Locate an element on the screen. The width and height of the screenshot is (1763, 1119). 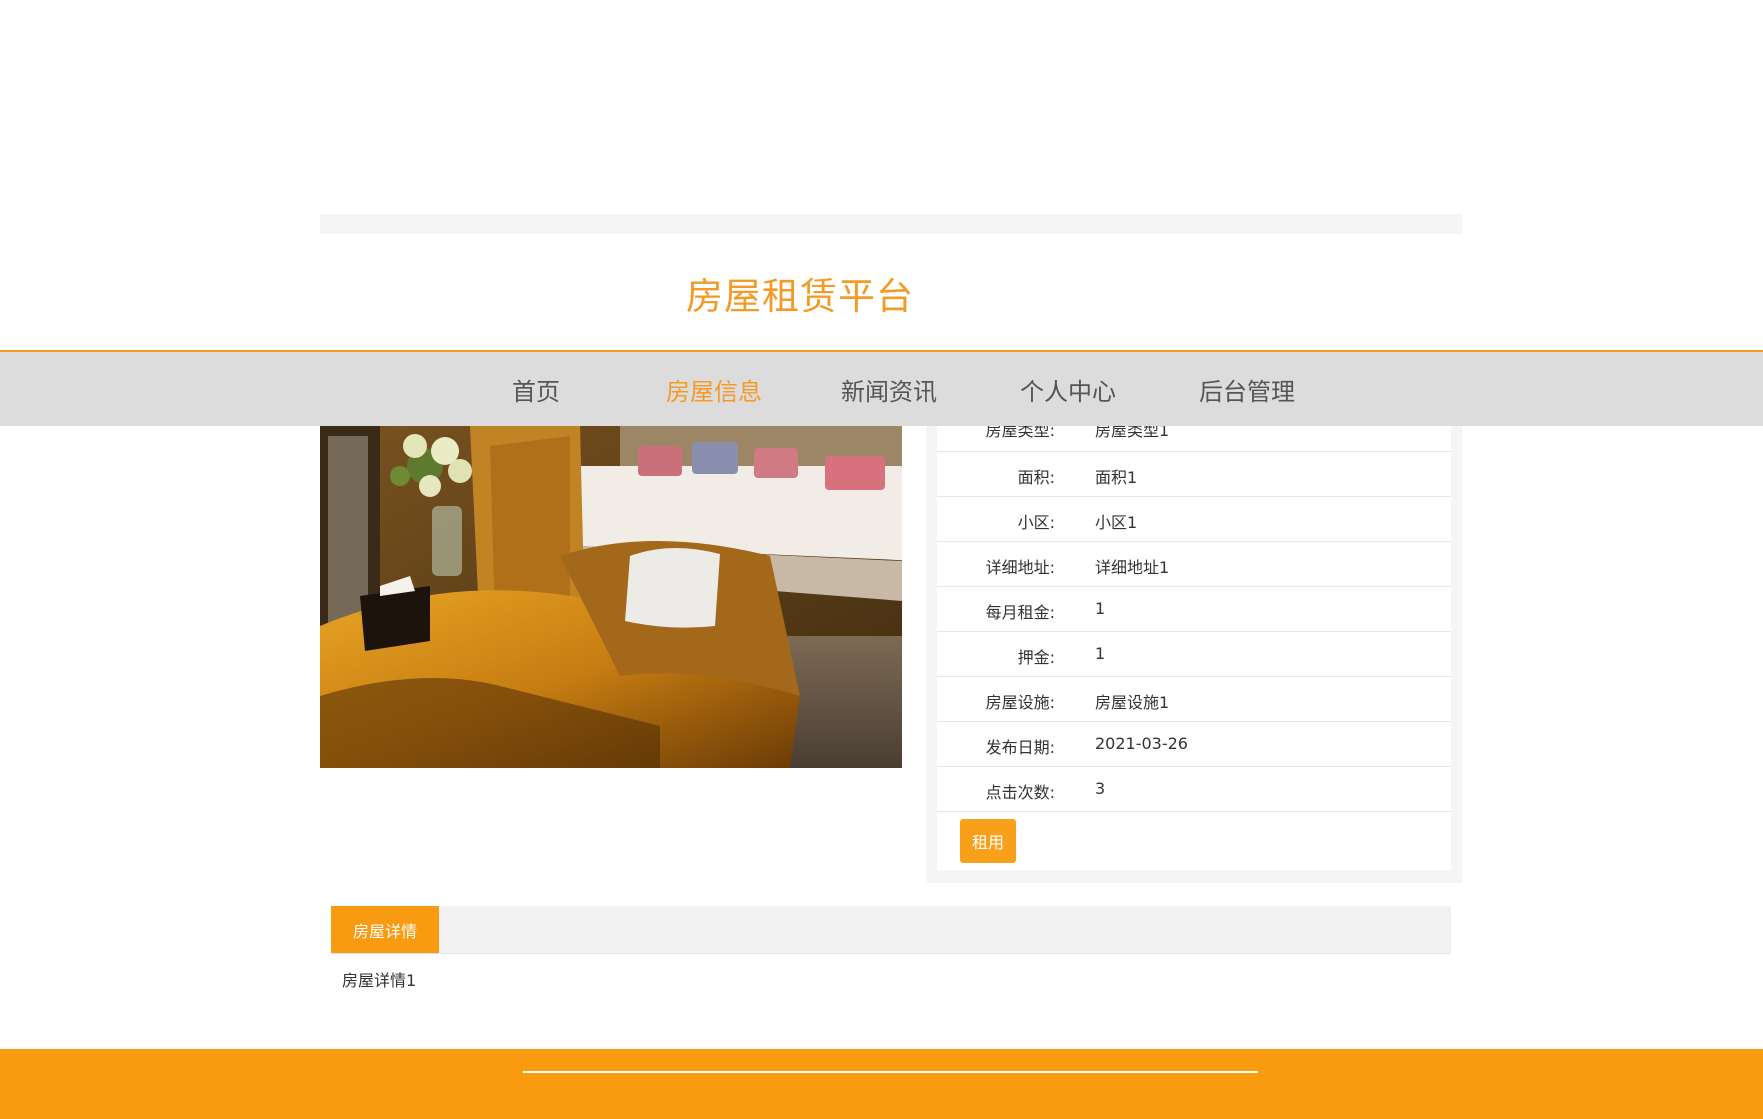
info-value: 小区1 is located at coordinates (1116, 522).